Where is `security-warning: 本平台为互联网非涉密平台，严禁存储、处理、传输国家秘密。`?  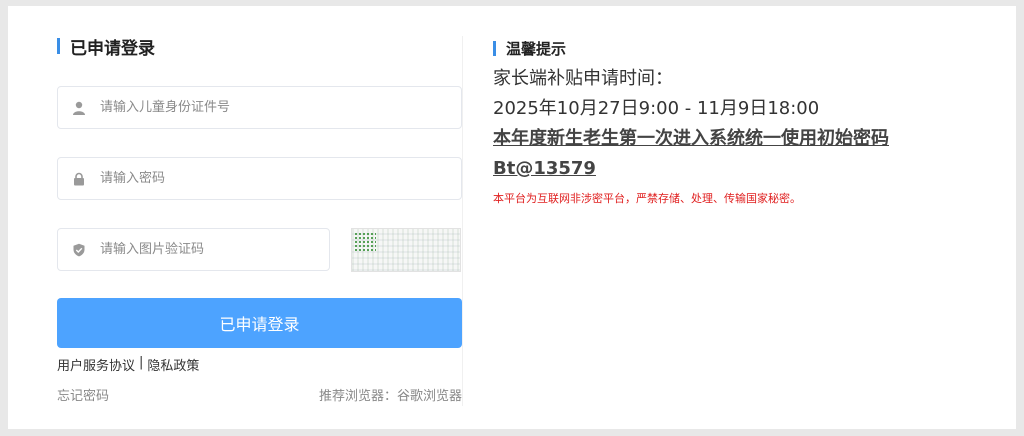 security-warning: 本平台为互联网非涉密平台，严禁存储、处理、传输国家秘密。 is located at coordinates (647, 198).